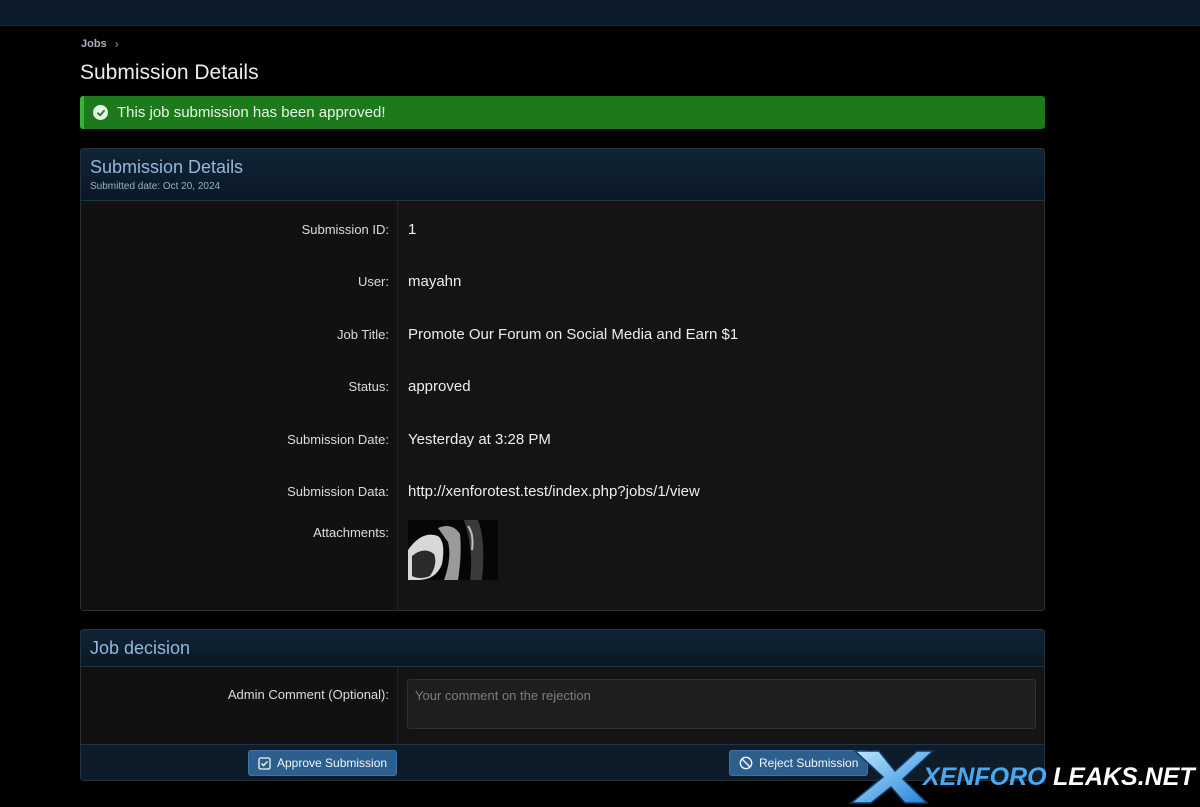  What do you see at coordinates (412, 229) in the screenshot?
I see `detail-value: 1` at bounding box center [412, 229].